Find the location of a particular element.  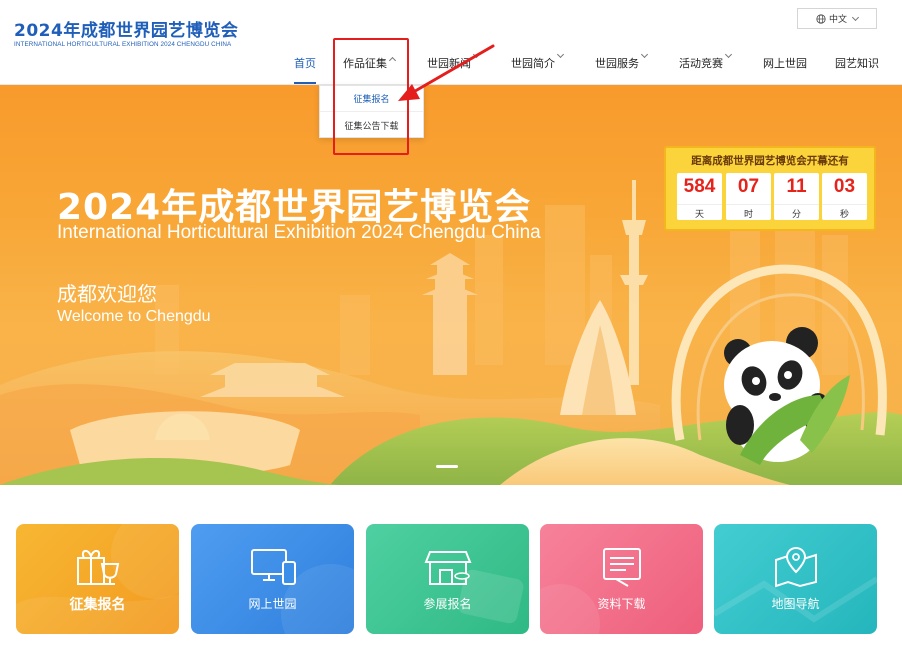

language-label: 中文 is located at coordinates (837, 20).